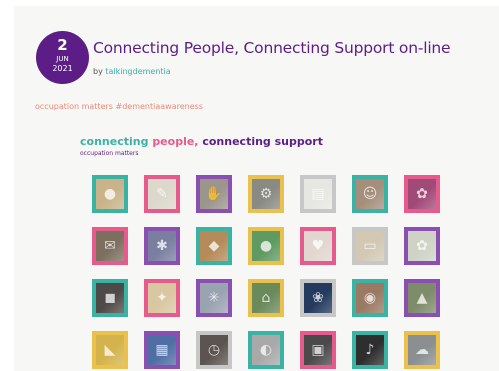 The image size is (499, 371). I want to click on date-badge: 2 JUN 2021, so click(62, 57).